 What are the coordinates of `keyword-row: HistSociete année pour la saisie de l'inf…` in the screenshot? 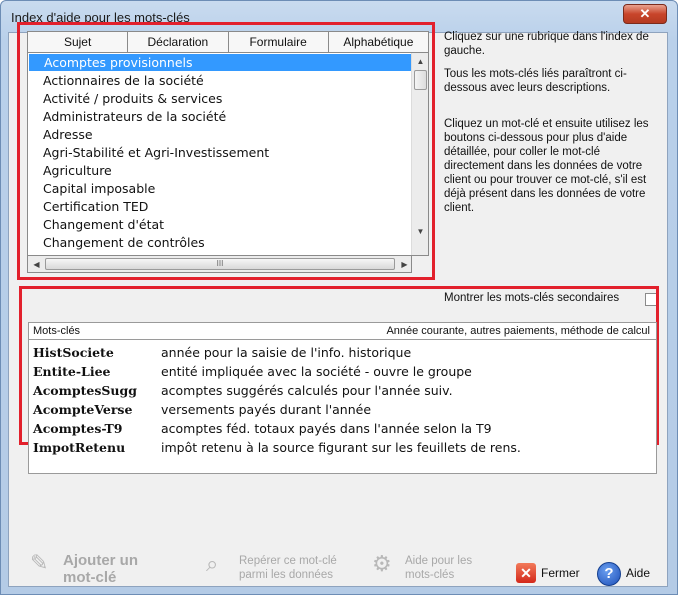 It's located at (222, 352).